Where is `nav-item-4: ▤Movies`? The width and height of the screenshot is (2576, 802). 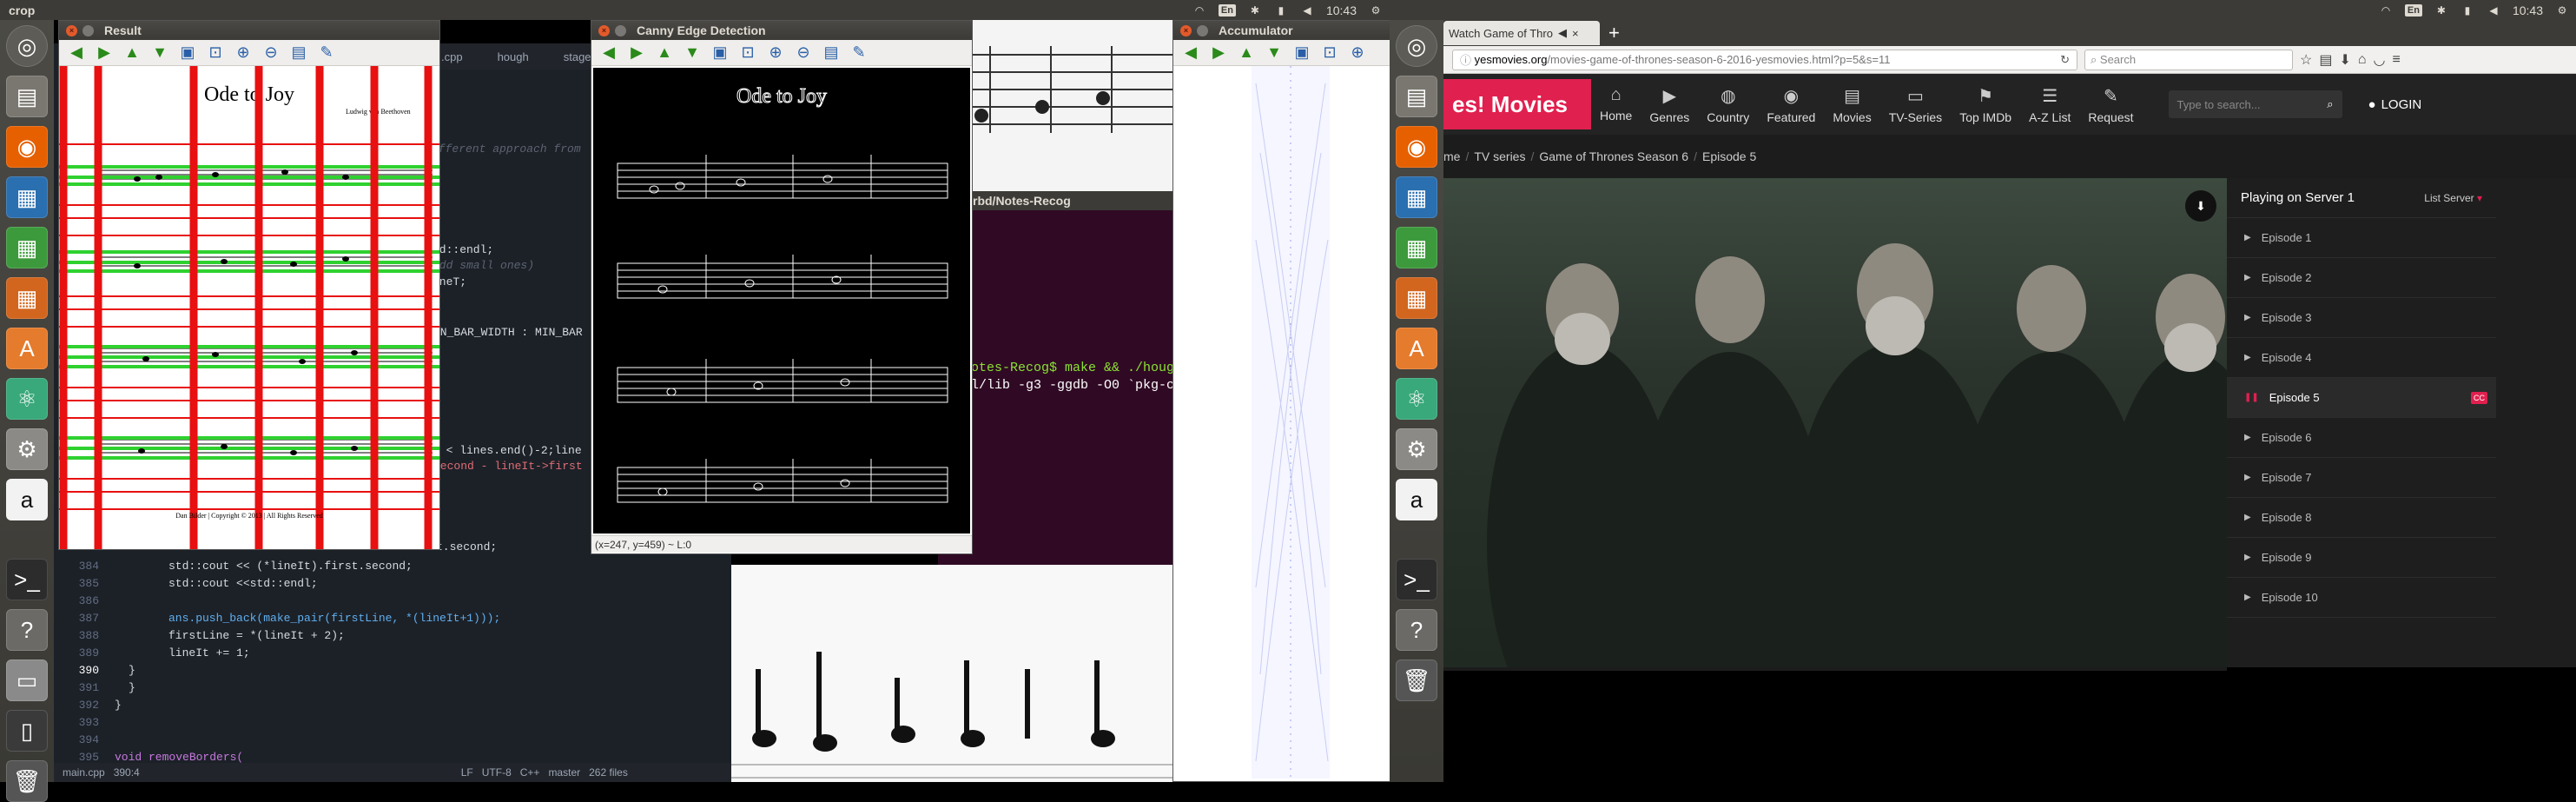 nav-item-4: ▤Movies is located at coordinates (1852, 104).